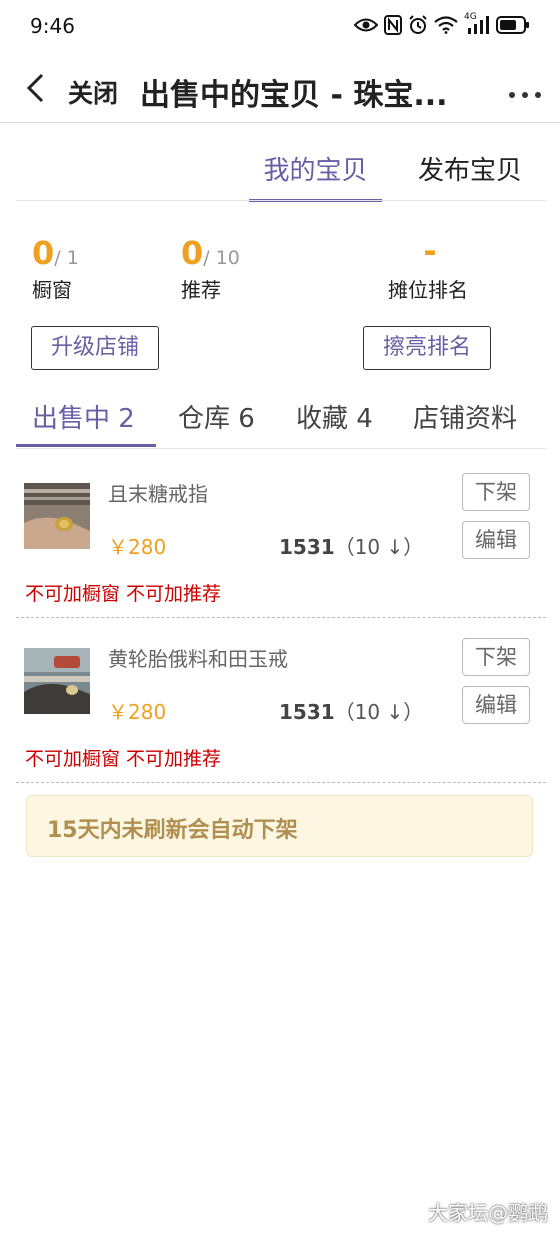  I want to click on signal-icon: 4G, so click(477, 25).